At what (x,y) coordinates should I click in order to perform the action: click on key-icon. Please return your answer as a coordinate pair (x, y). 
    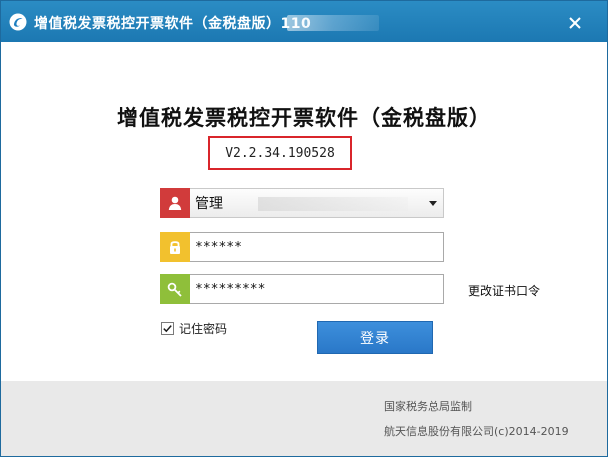
    Looking at the image, I should click on (175, 289).